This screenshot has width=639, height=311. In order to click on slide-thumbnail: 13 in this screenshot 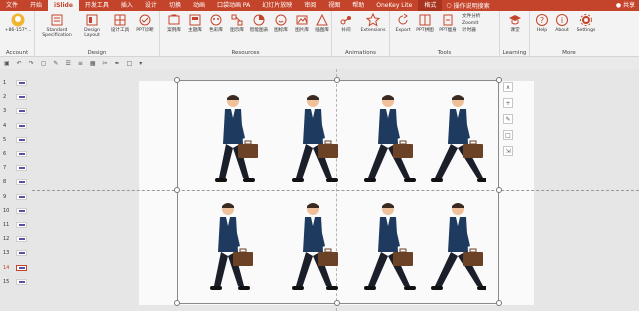, I will do `click(17, 253)`.